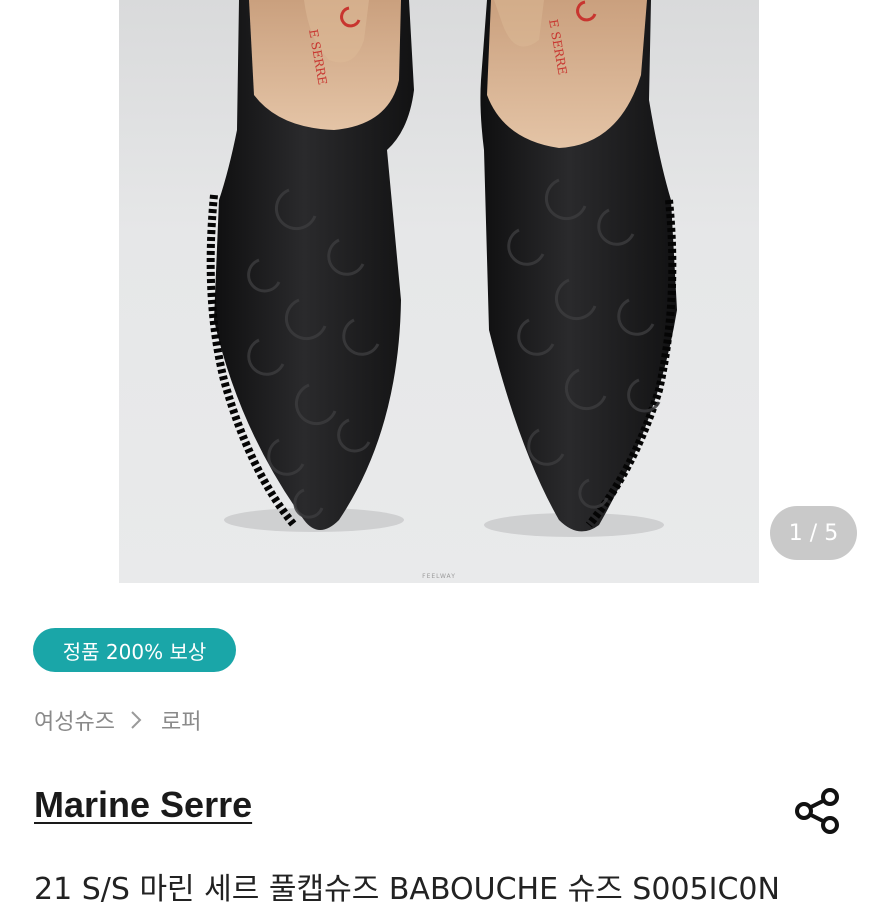 This screenshot has width=879, height=908. What do you see at coordinates (818, 811) in the screenshot?
I see `share-icon` at bounding box center [818, 811].